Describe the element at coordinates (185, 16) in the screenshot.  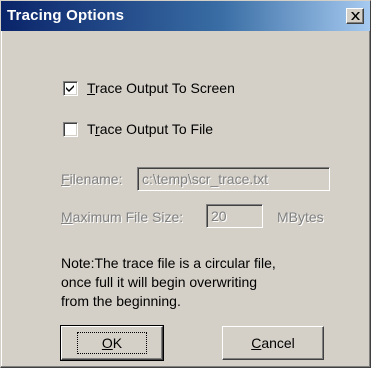
I see `title-bar: Tracing Options` at that location.